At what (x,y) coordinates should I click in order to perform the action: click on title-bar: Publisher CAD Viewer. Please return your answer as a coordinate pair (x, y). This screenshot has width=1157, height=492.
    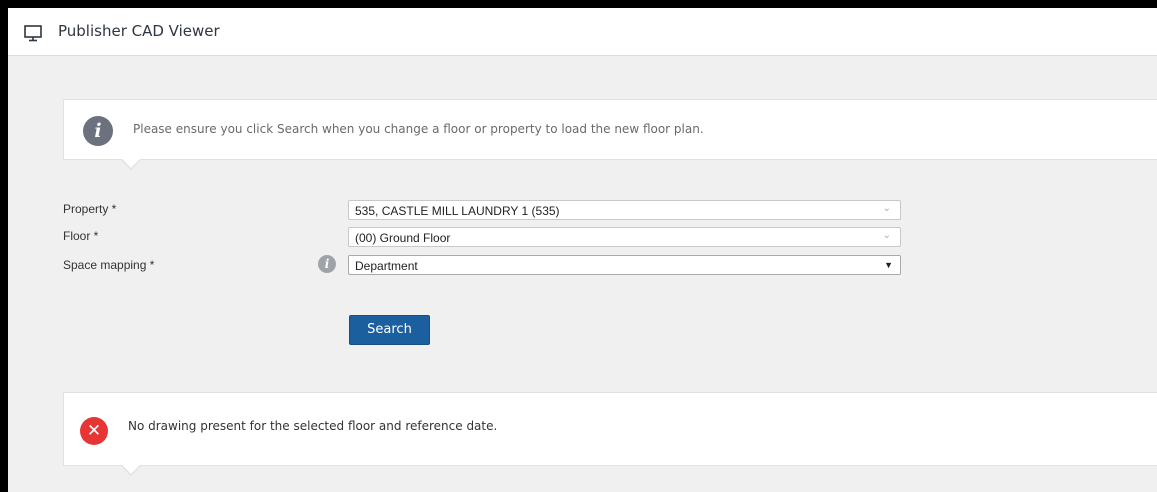
    Looking at the image, I should click on (582, 32).